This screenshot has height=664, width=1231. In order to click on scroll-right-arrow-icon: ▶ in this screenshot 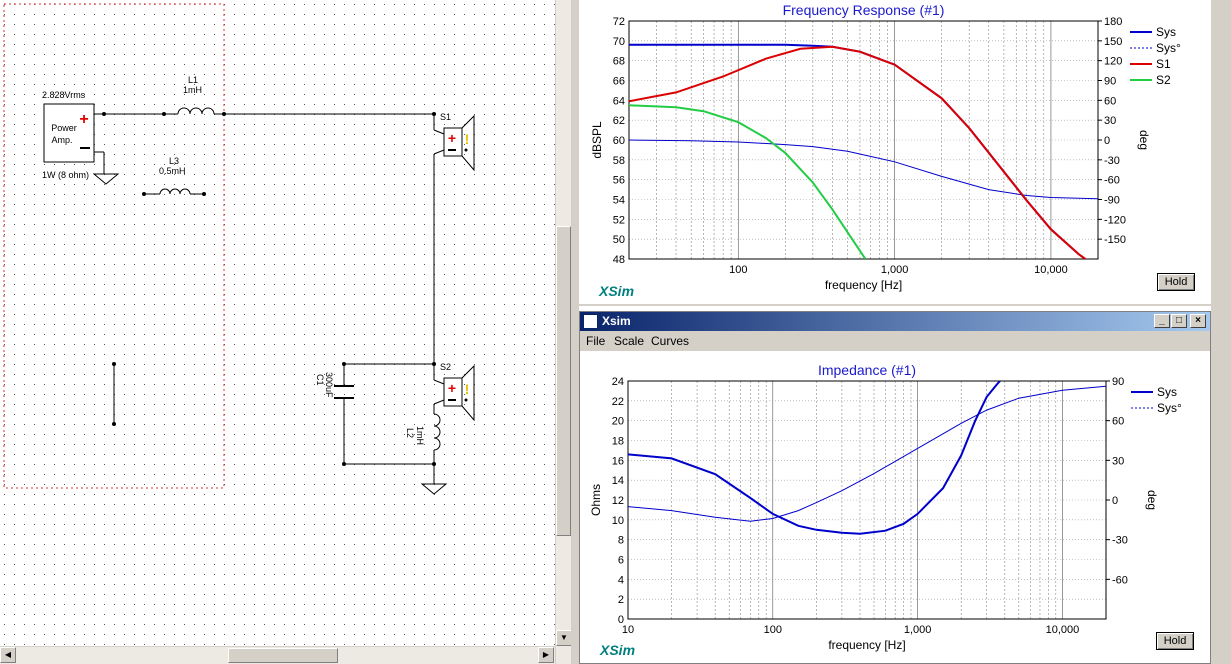, I will do `click(546, 655)`.